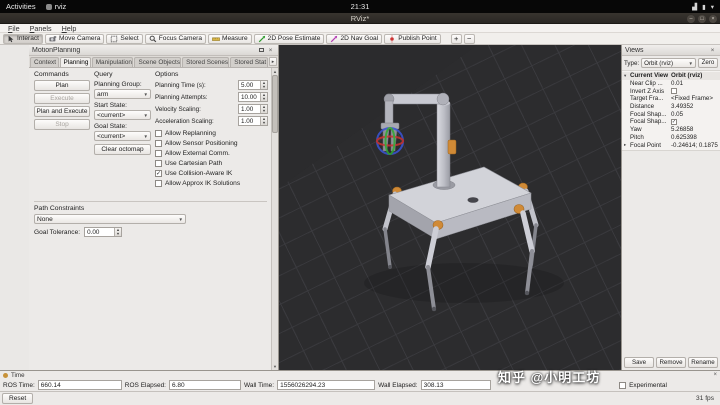 The image size is (720, 405). Describe the element at coordinates (14, 28) in the screenshot. I see `menu-file: File` at that location.